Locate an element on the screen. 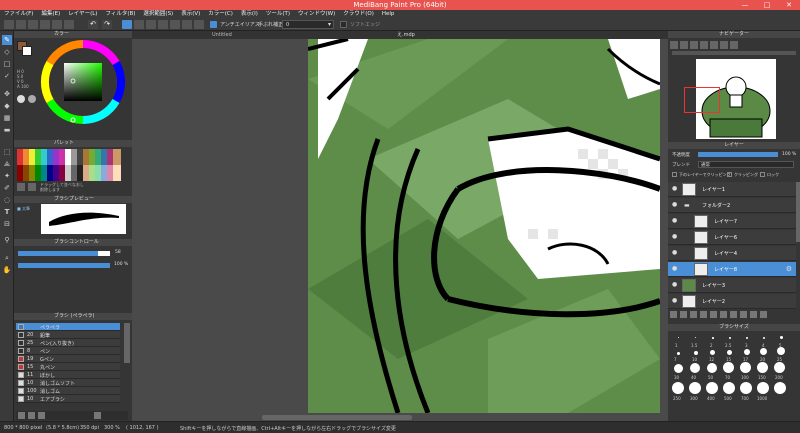 The width and height of the screenshot is (800, 433). menu-display: 表示(I) is located at coordinates (249, 14).